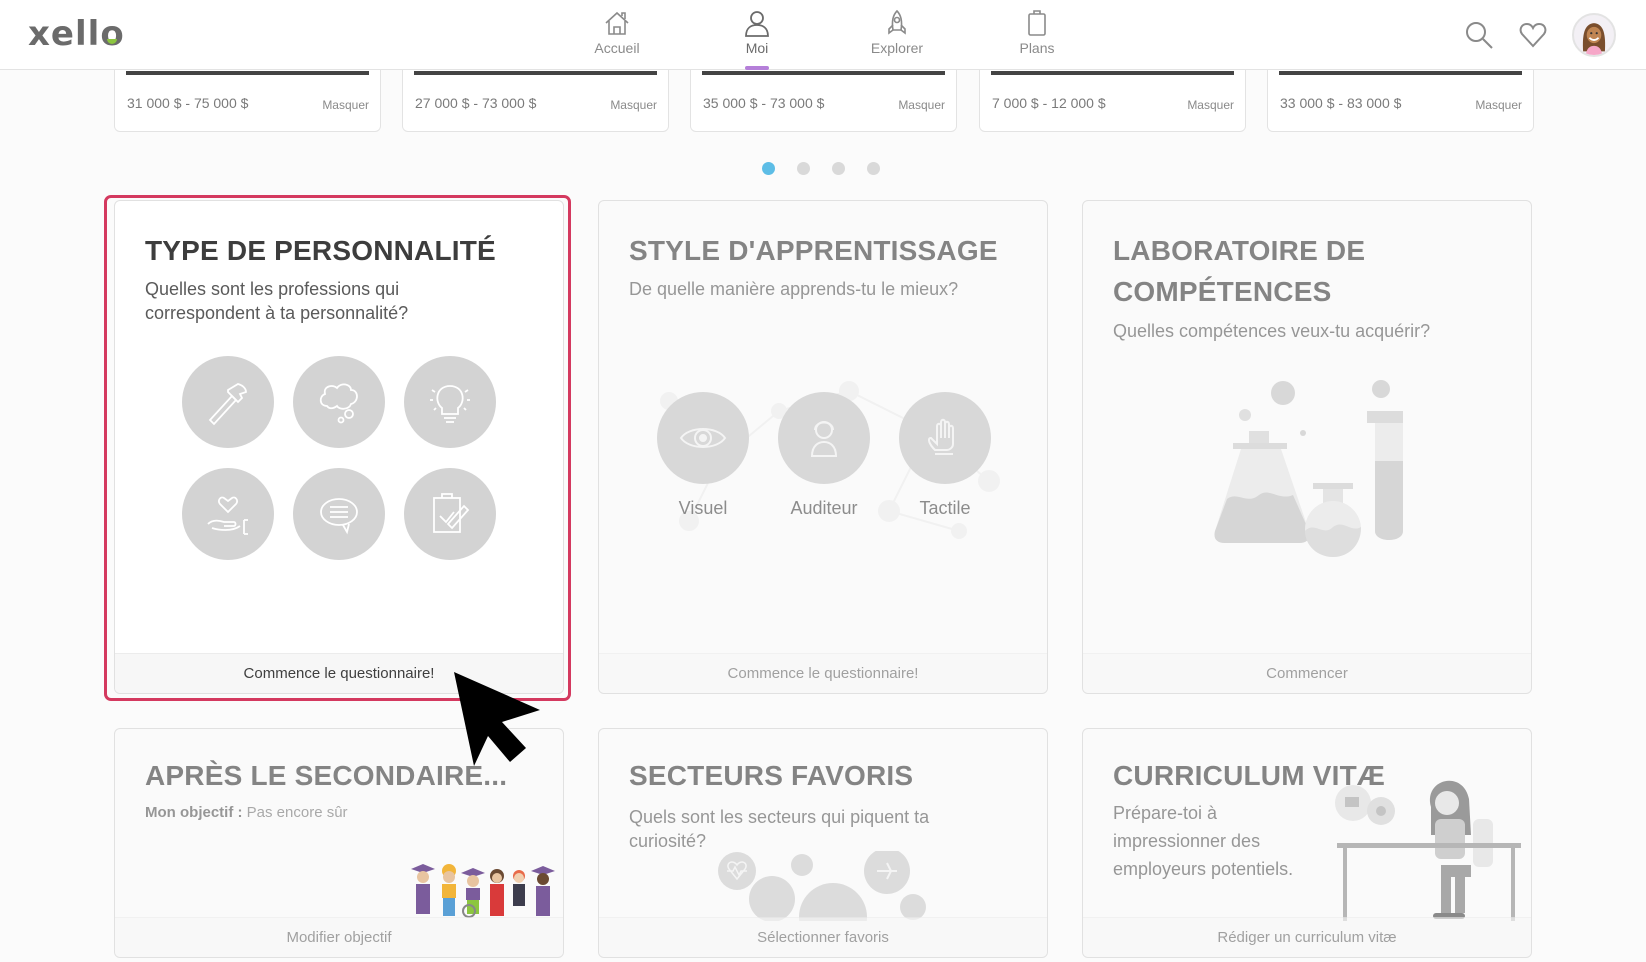  Describe the element at coordinates (1341, 103) in the screenshot. I see `salary-range: 33 000 $ - 83 000 $` at that location.